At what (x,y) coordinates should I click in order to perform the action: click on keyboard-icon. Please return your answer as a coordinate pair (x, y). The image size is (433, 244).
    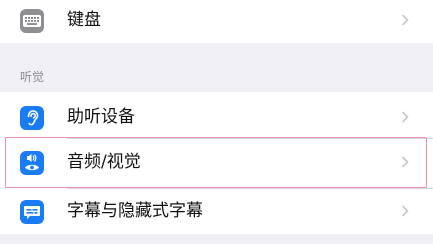
    Looking at the image, I should click on (32, 21).